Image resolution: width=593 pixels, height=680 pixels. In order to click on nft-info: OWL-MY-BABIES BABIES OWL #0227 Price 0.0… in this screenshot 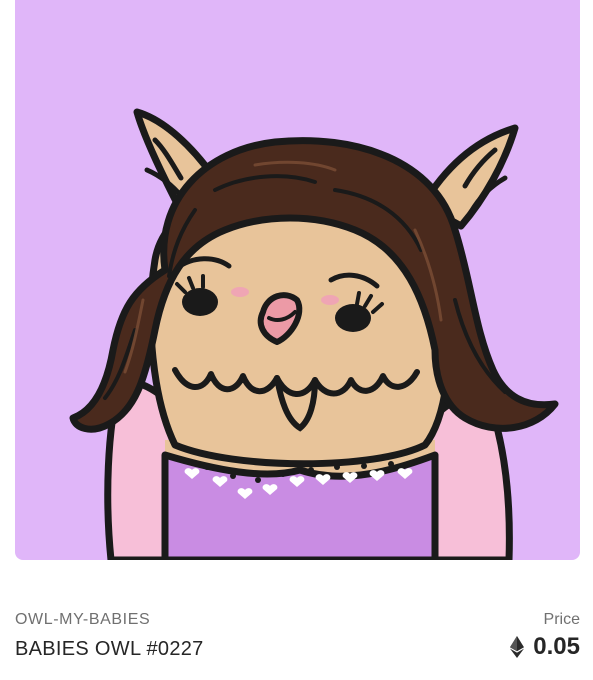, I will do `click(297, 638)`.